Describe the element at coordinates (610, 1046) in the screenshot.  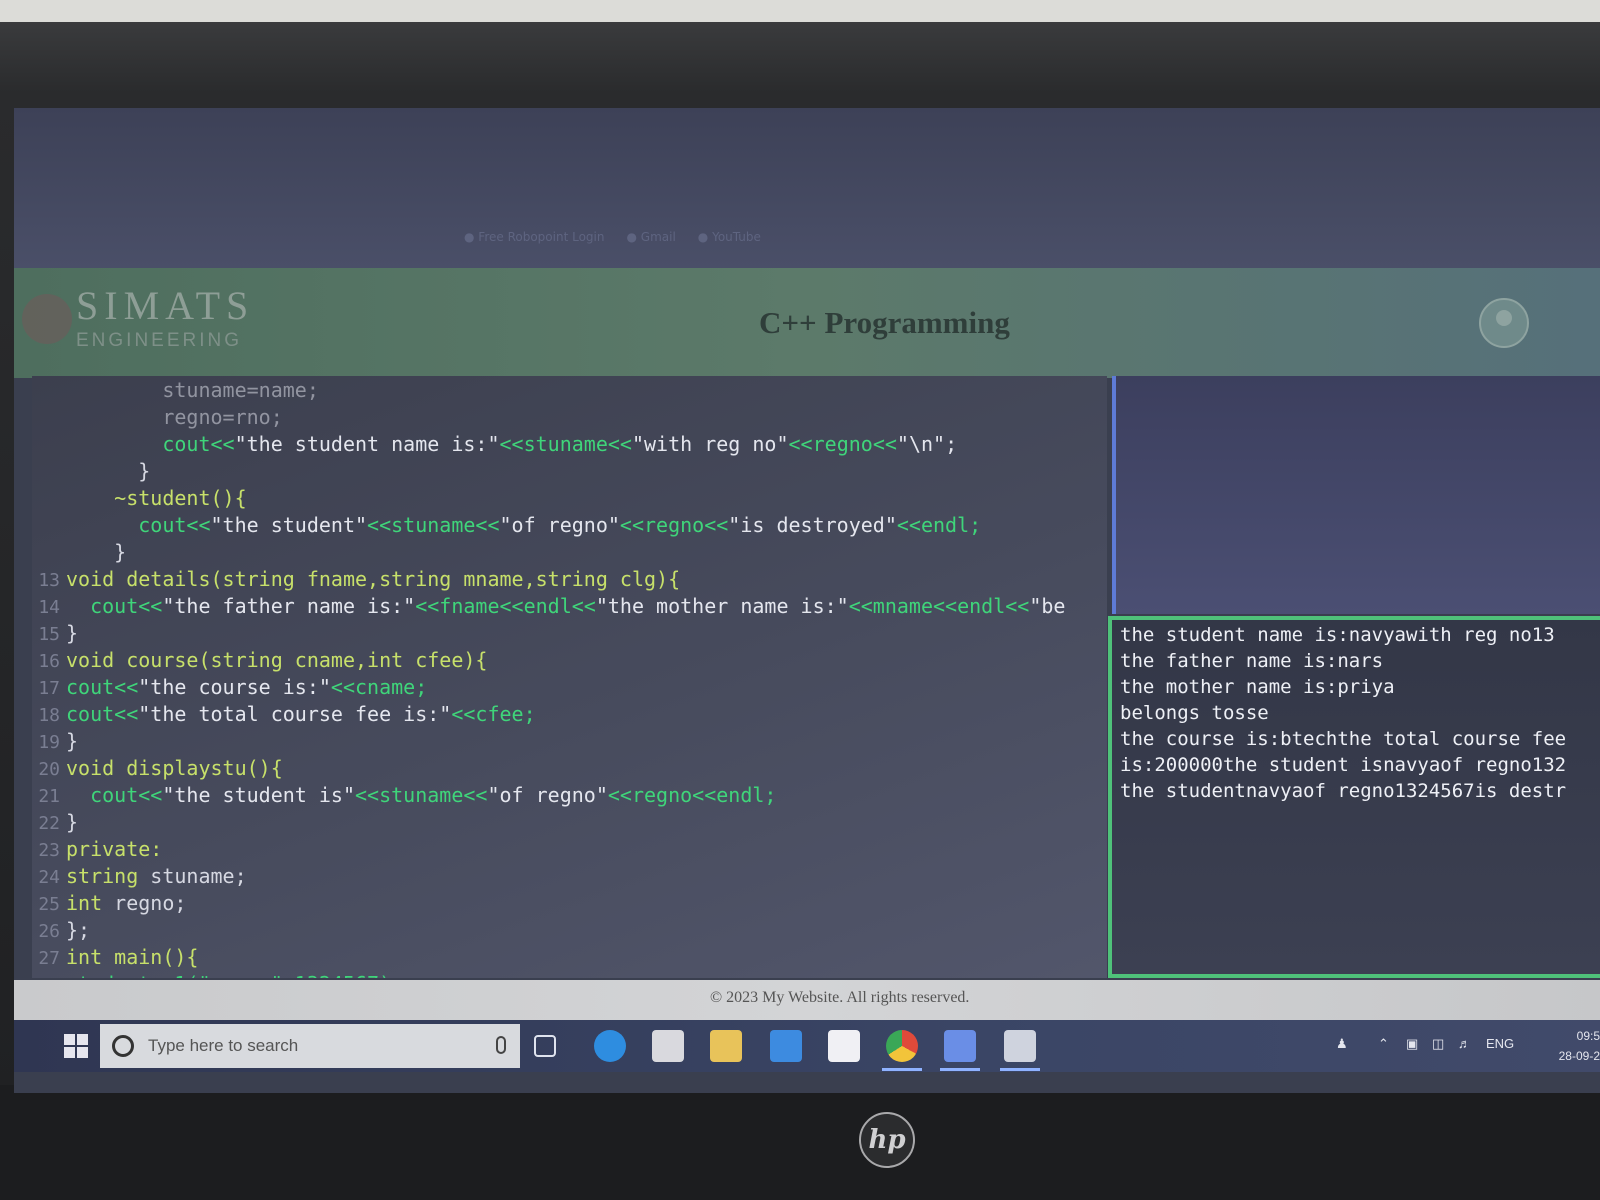
I see `edge-icon` at that location.